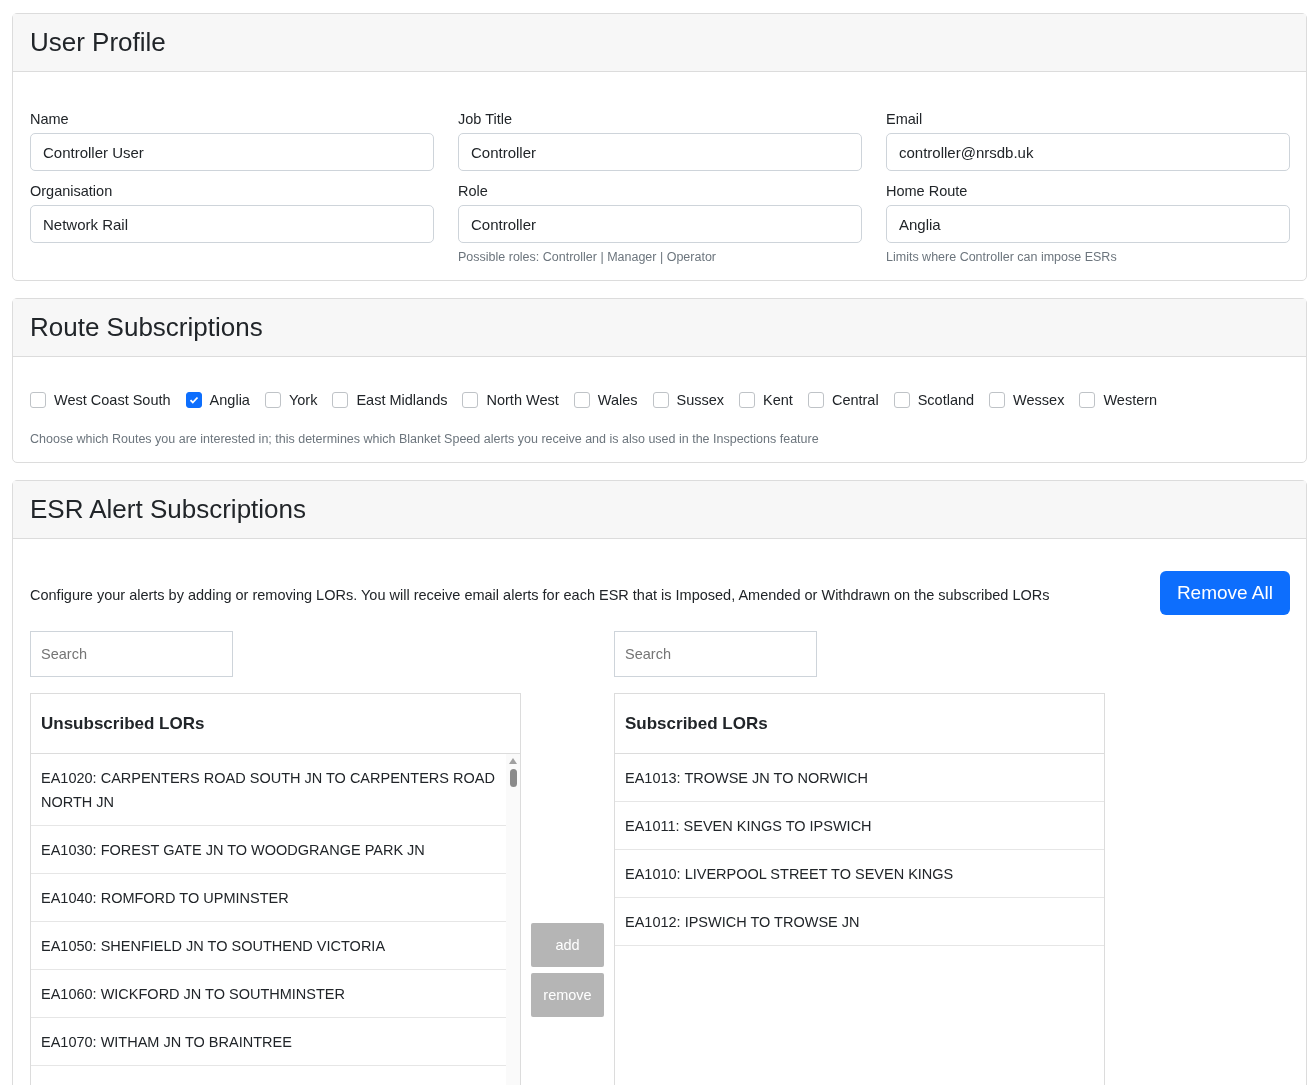 The width and height of the screenshot is (1312, 1085). I want to click on scrollbar-thumb, so click(513, 778).